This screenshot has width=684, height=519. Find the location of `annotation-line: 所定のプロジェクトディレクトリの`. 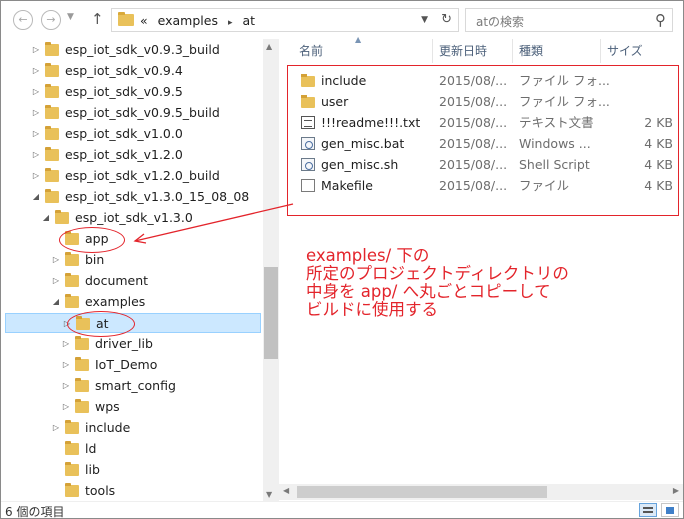

annotation-line: 所定のプロジェクトディレクトリの is located at coordinates (437, 273).